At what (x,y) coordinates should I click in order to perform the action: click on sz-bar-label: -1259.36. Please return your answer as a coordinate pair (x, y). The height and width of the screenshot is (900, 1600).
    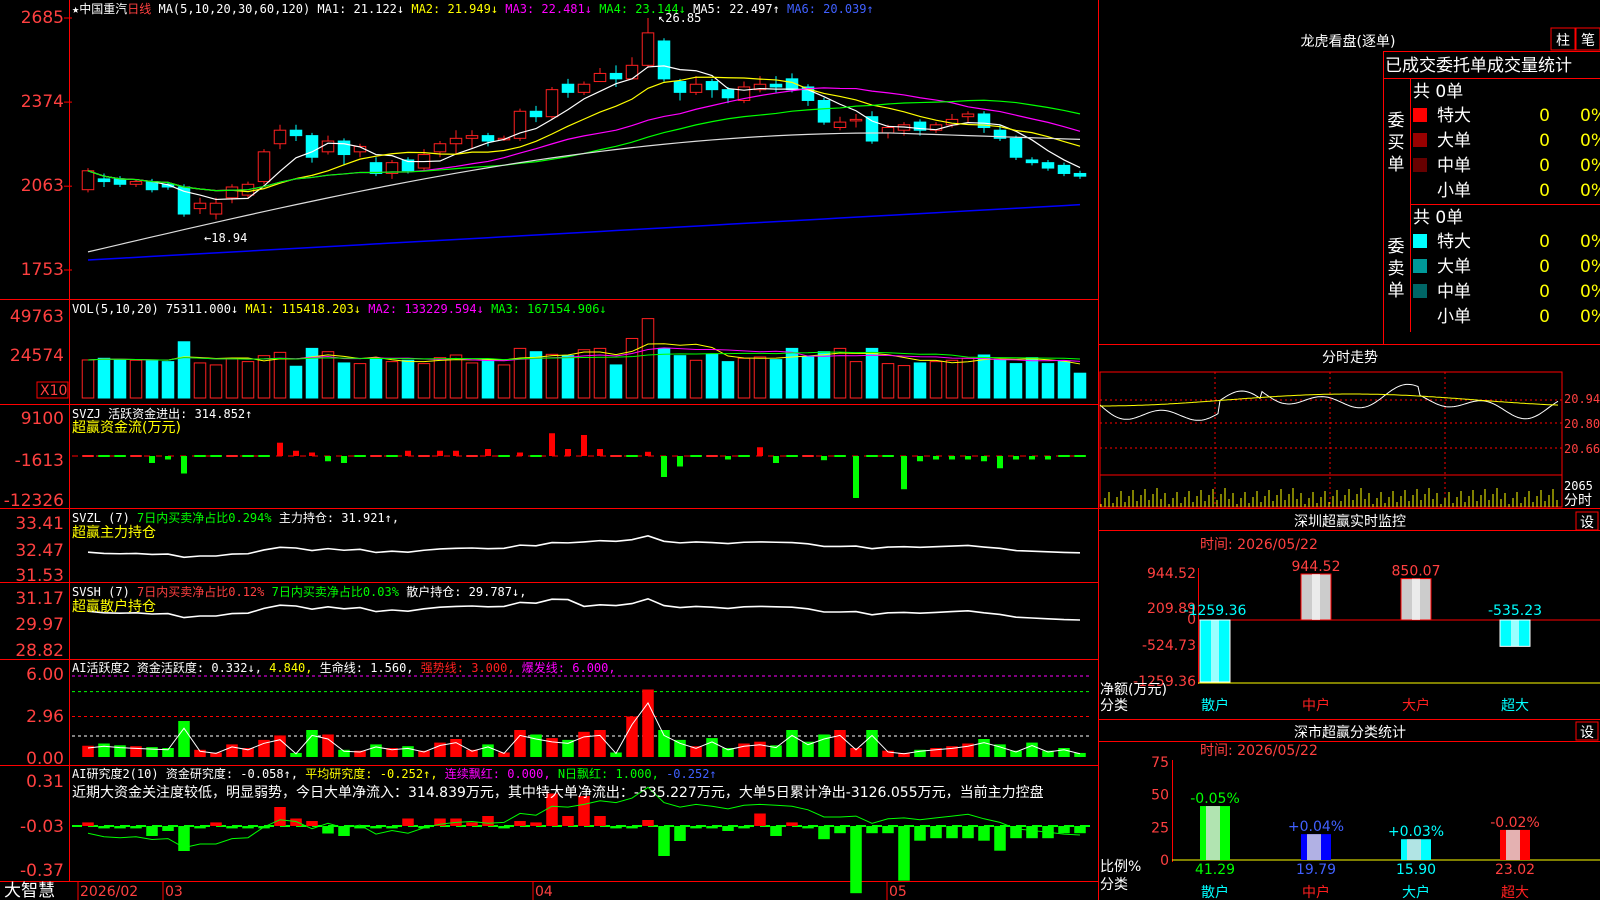
    Looking at the image, I should click on (1215, 611).